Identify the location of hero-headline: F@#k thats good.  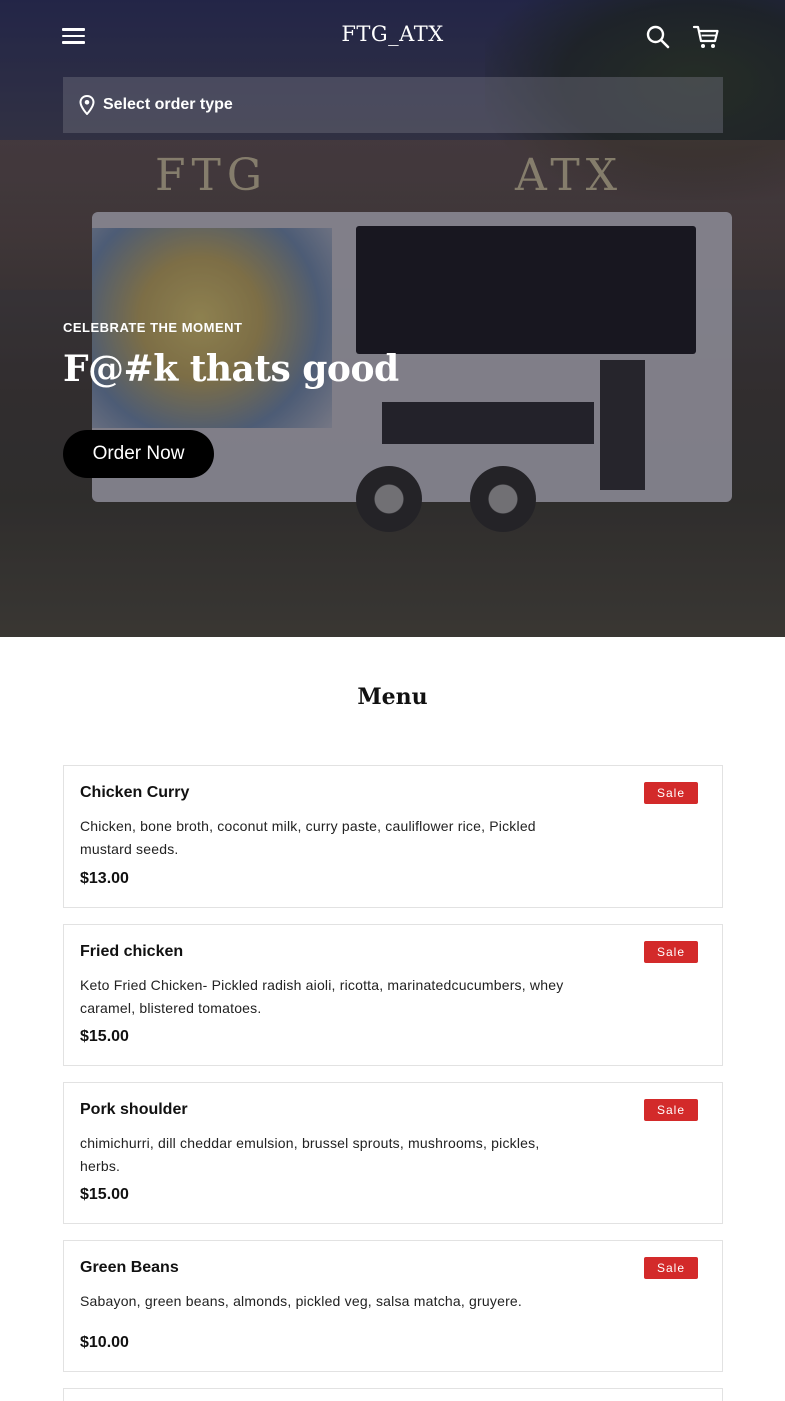
(231, 369).